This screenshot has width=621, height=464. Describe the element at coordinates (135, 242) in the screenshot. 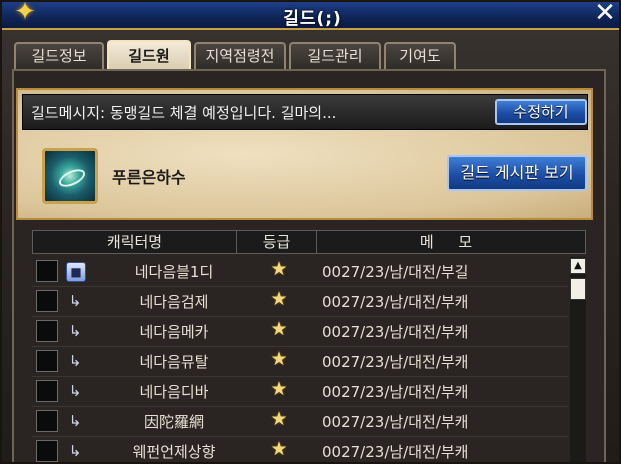

I see `column-header-name: 캐릭터명` at that location.